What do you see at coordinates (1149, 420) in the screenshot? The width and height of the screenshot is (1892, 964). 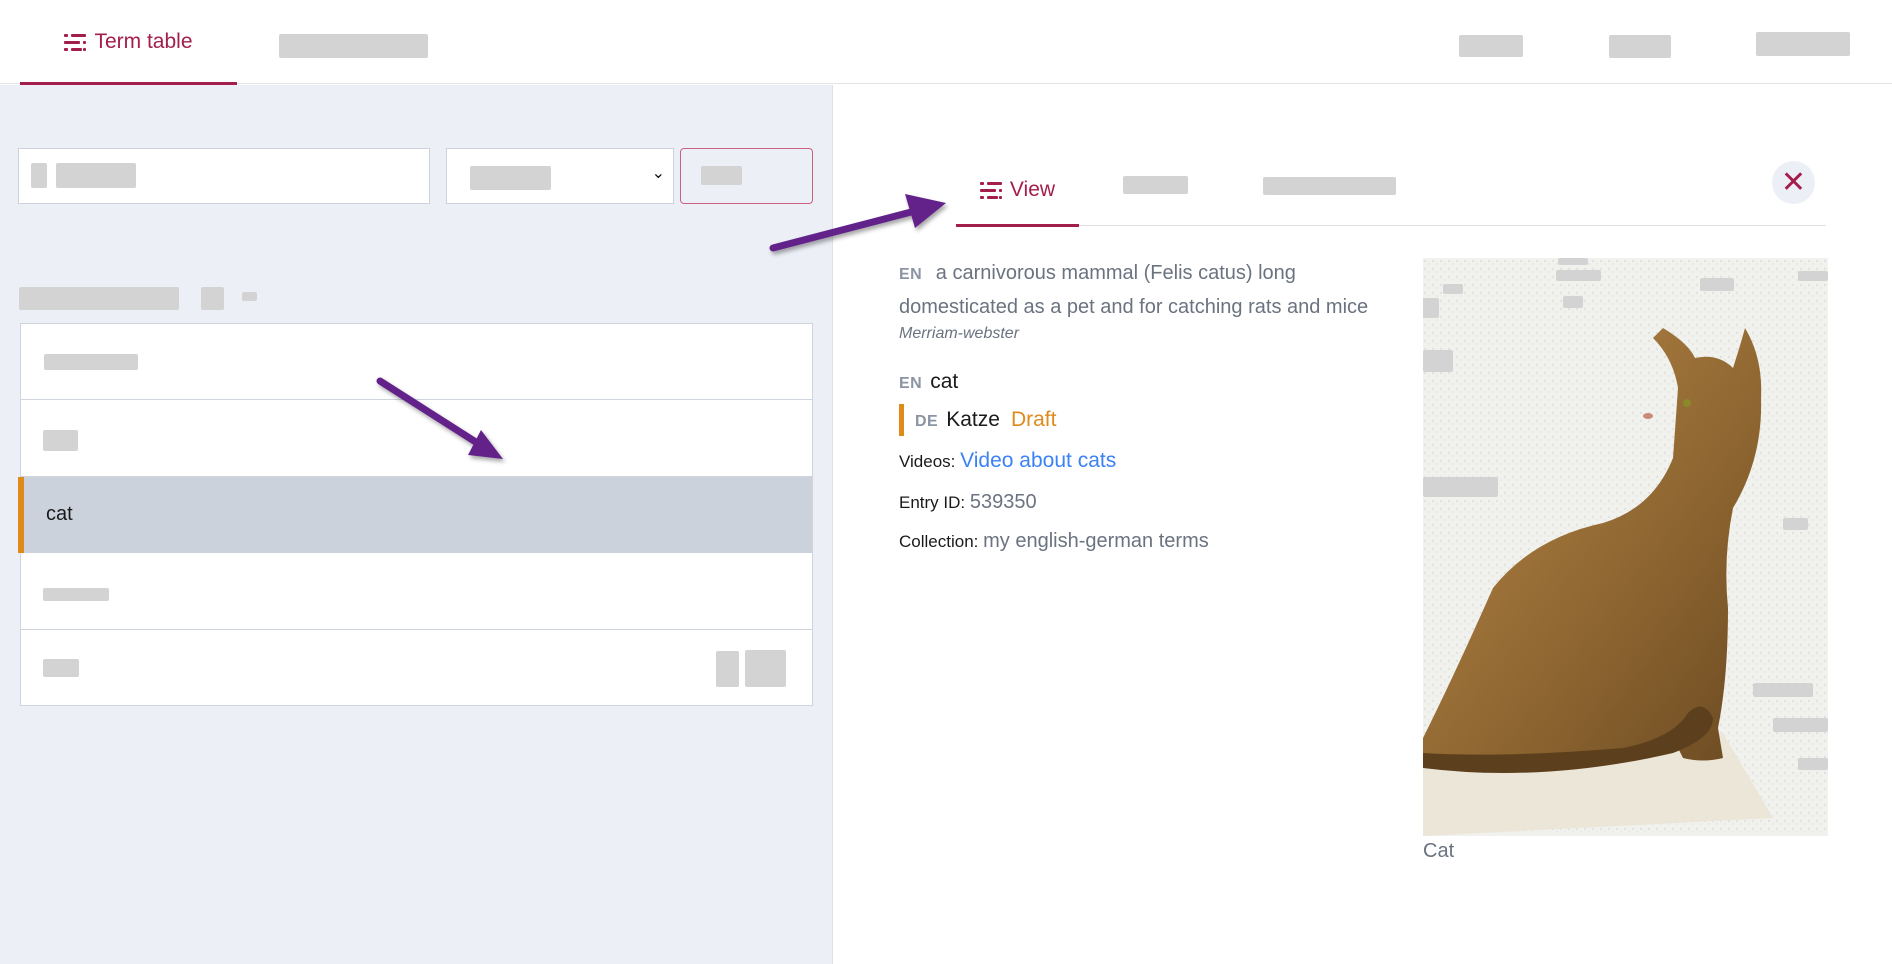 I see `term-de: DE Katze Draft` at bounding box center [1149, 420].